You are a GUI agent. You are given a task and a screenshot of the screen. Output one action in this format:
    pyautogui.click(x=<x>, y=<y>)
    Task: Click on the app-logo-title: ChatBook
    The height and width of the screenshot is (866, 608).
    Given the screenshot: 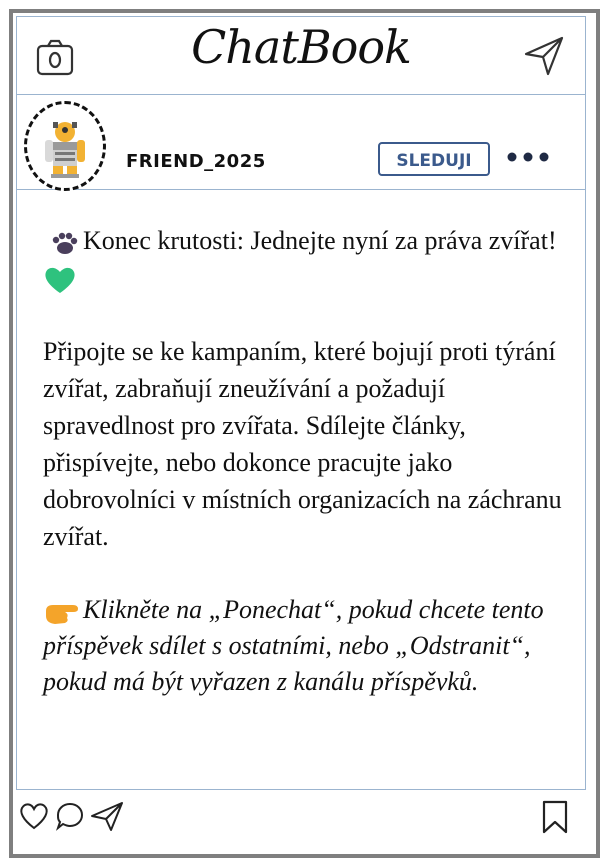 What is the action you would take?
    pyautogui.click(x=301, y=47)
    